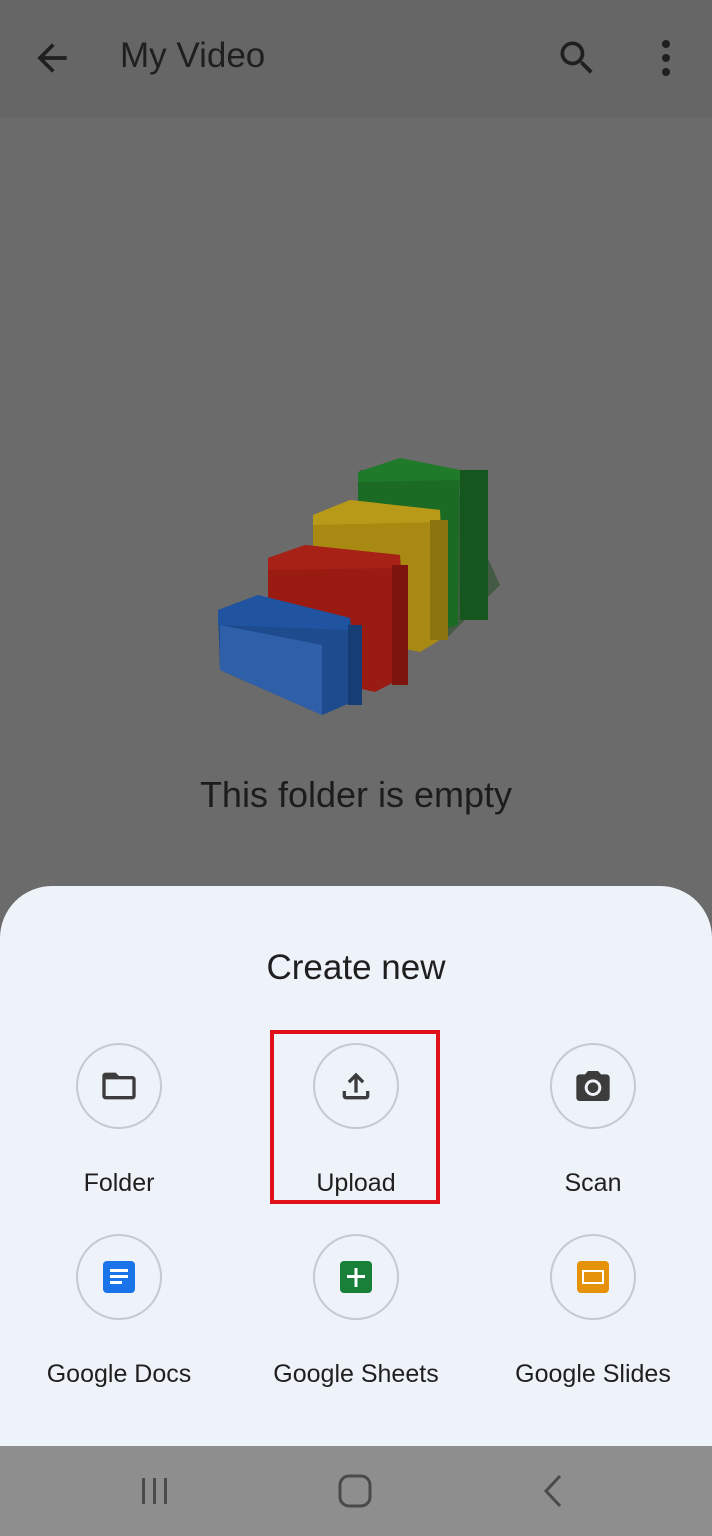 This screenshot has width=712, height=1536. I want to click on create-folder-option: Folder, so click(119, 1120).